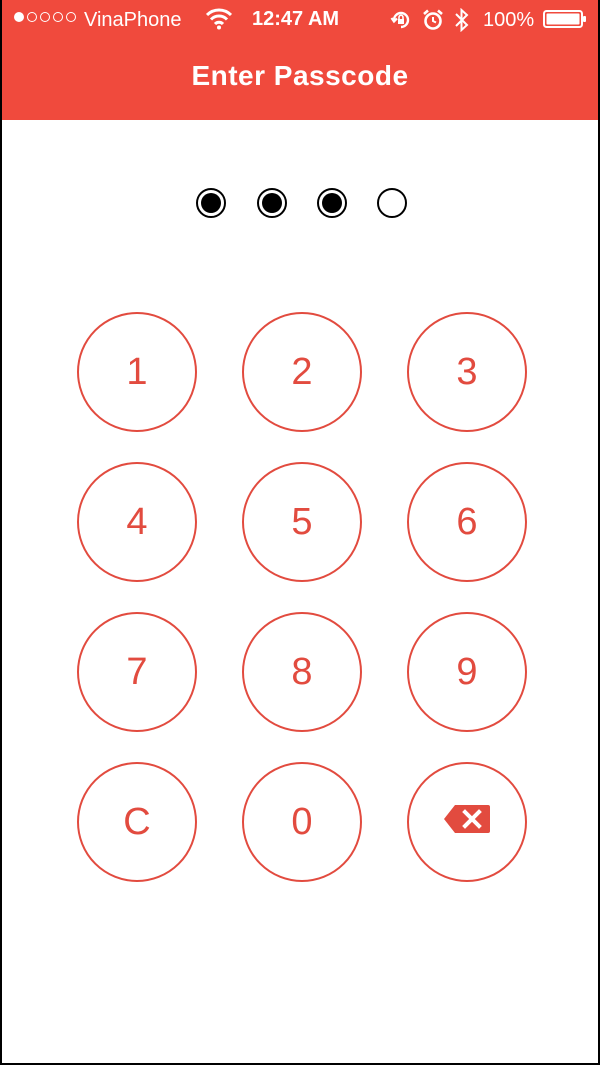 This screenshot has height=1065, width=600. Describe the element at coordinates (467, 522) in the screenshot. I see `key-6: 6` at that location.